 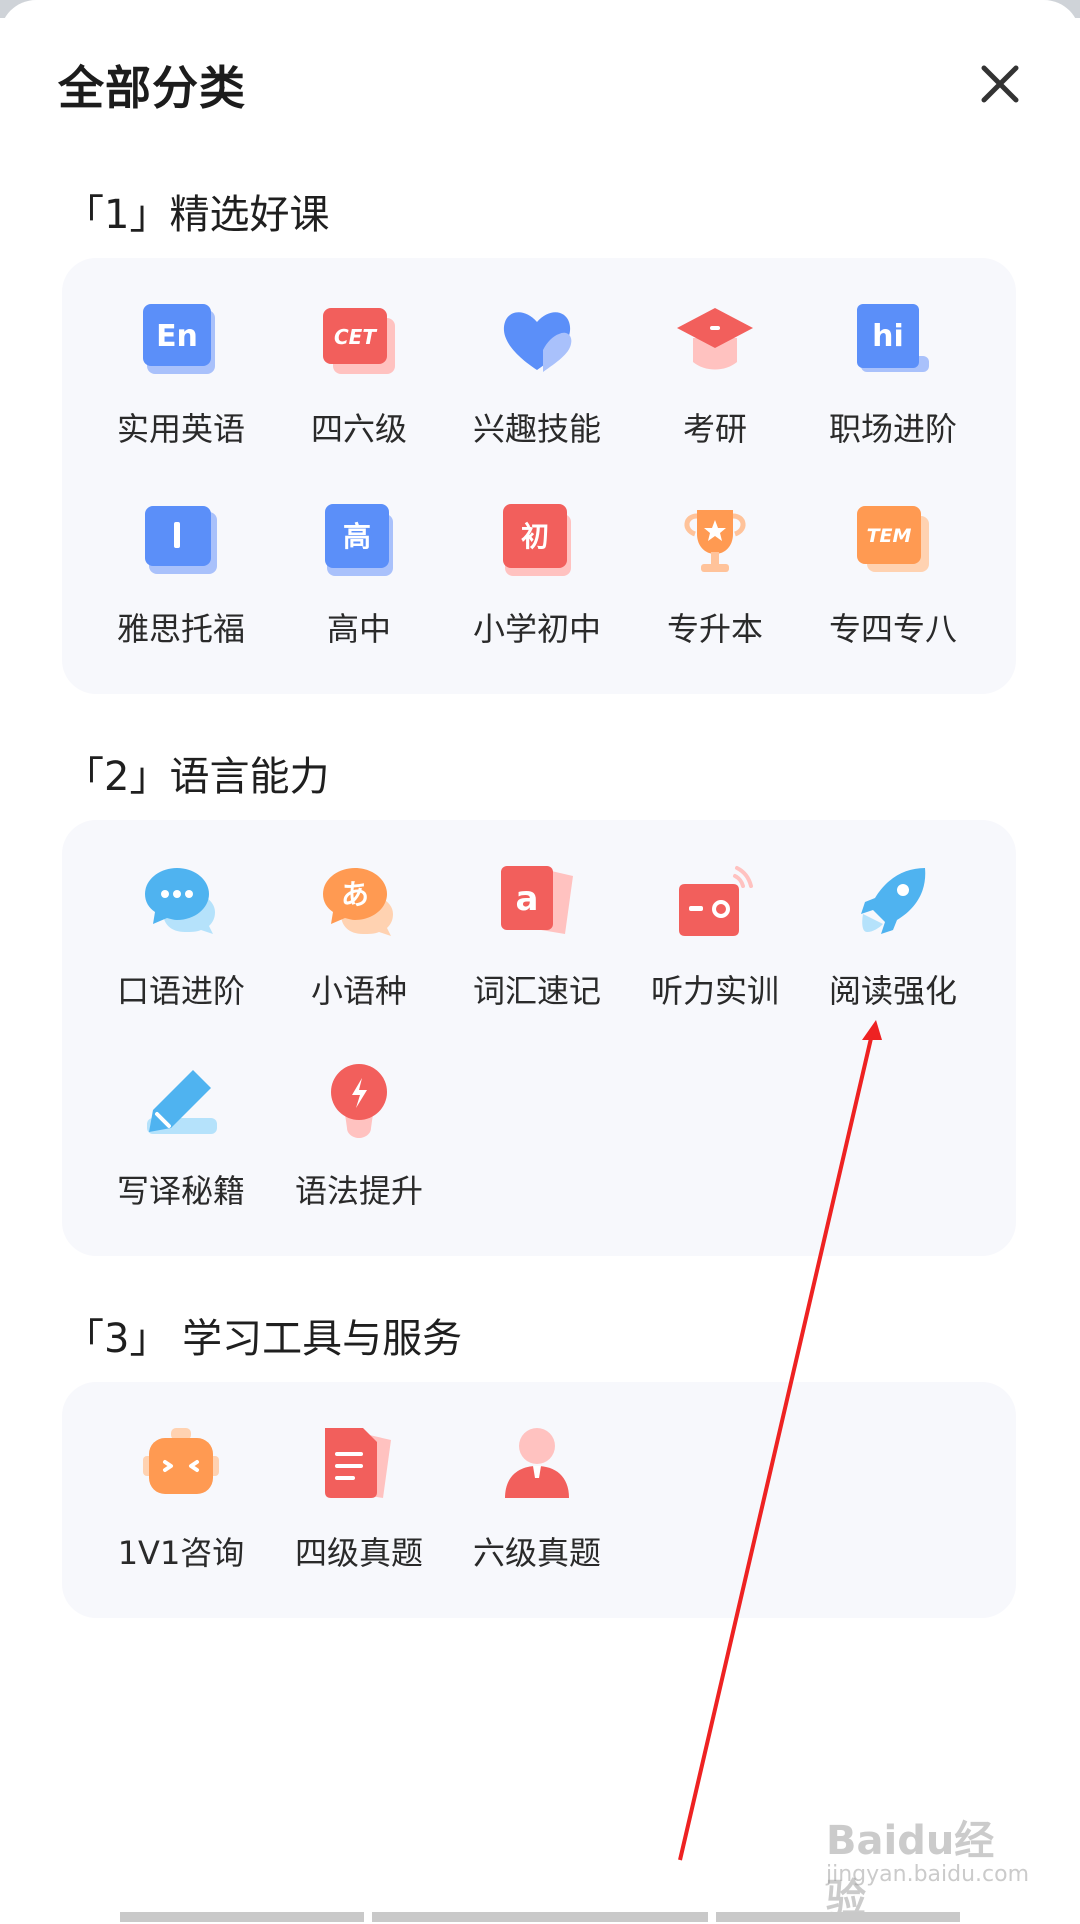 What do you see at coordinates (355, 337) in the screenshot?
I see `svg-text: CET` at bounding box center [355, 337].